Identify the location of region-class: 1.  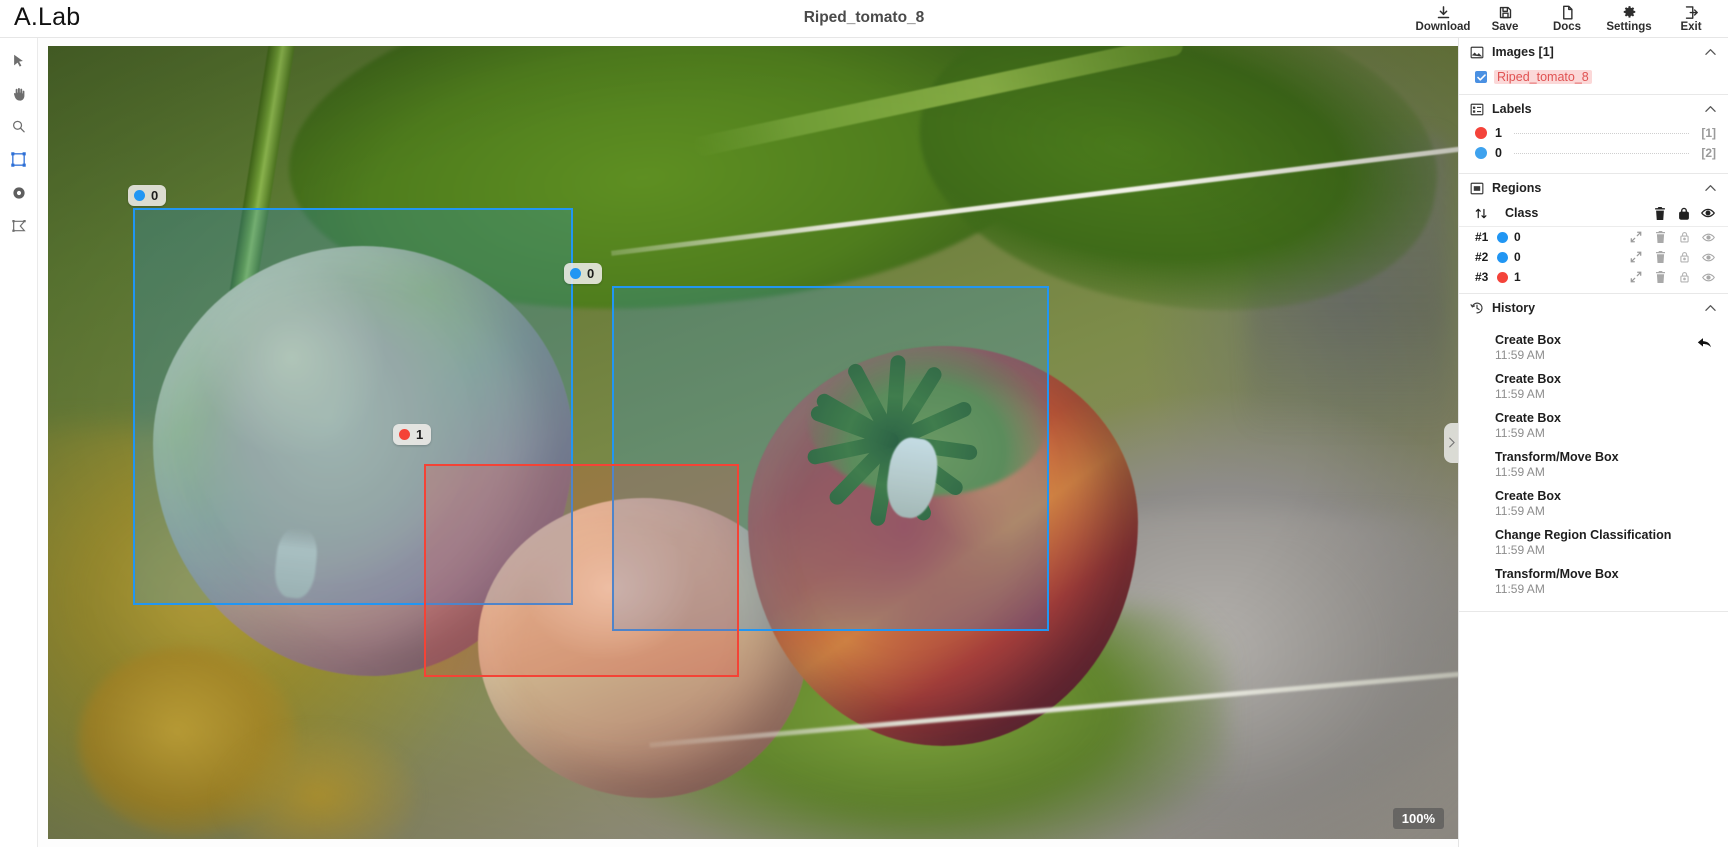
(1560, 277).